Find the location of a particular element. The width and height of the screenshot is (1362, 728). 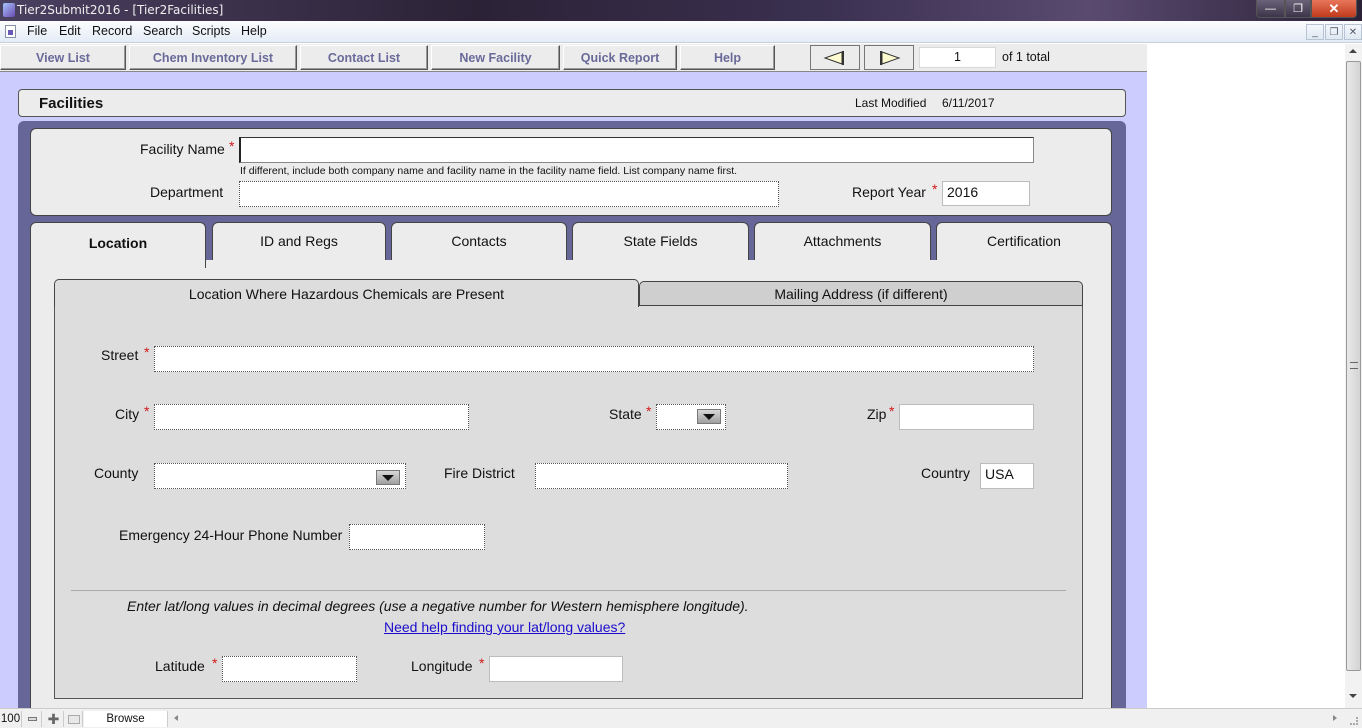

quick-report-button: Quick Report is located at coordinates (620, 57).